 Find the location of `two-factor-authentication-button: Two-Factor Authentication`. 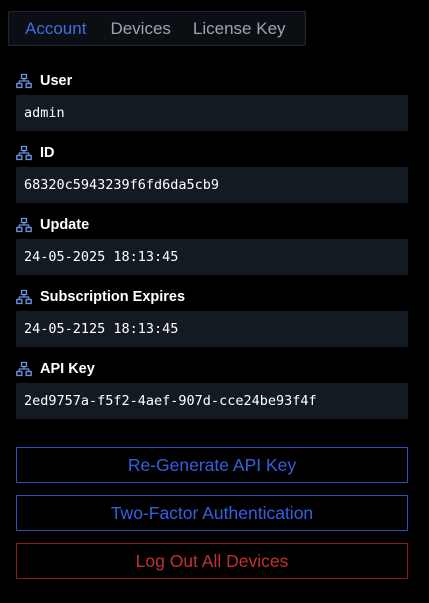

two-factor-authentication-button: Two-Factor Authentication is located at coordinates (212, 513).